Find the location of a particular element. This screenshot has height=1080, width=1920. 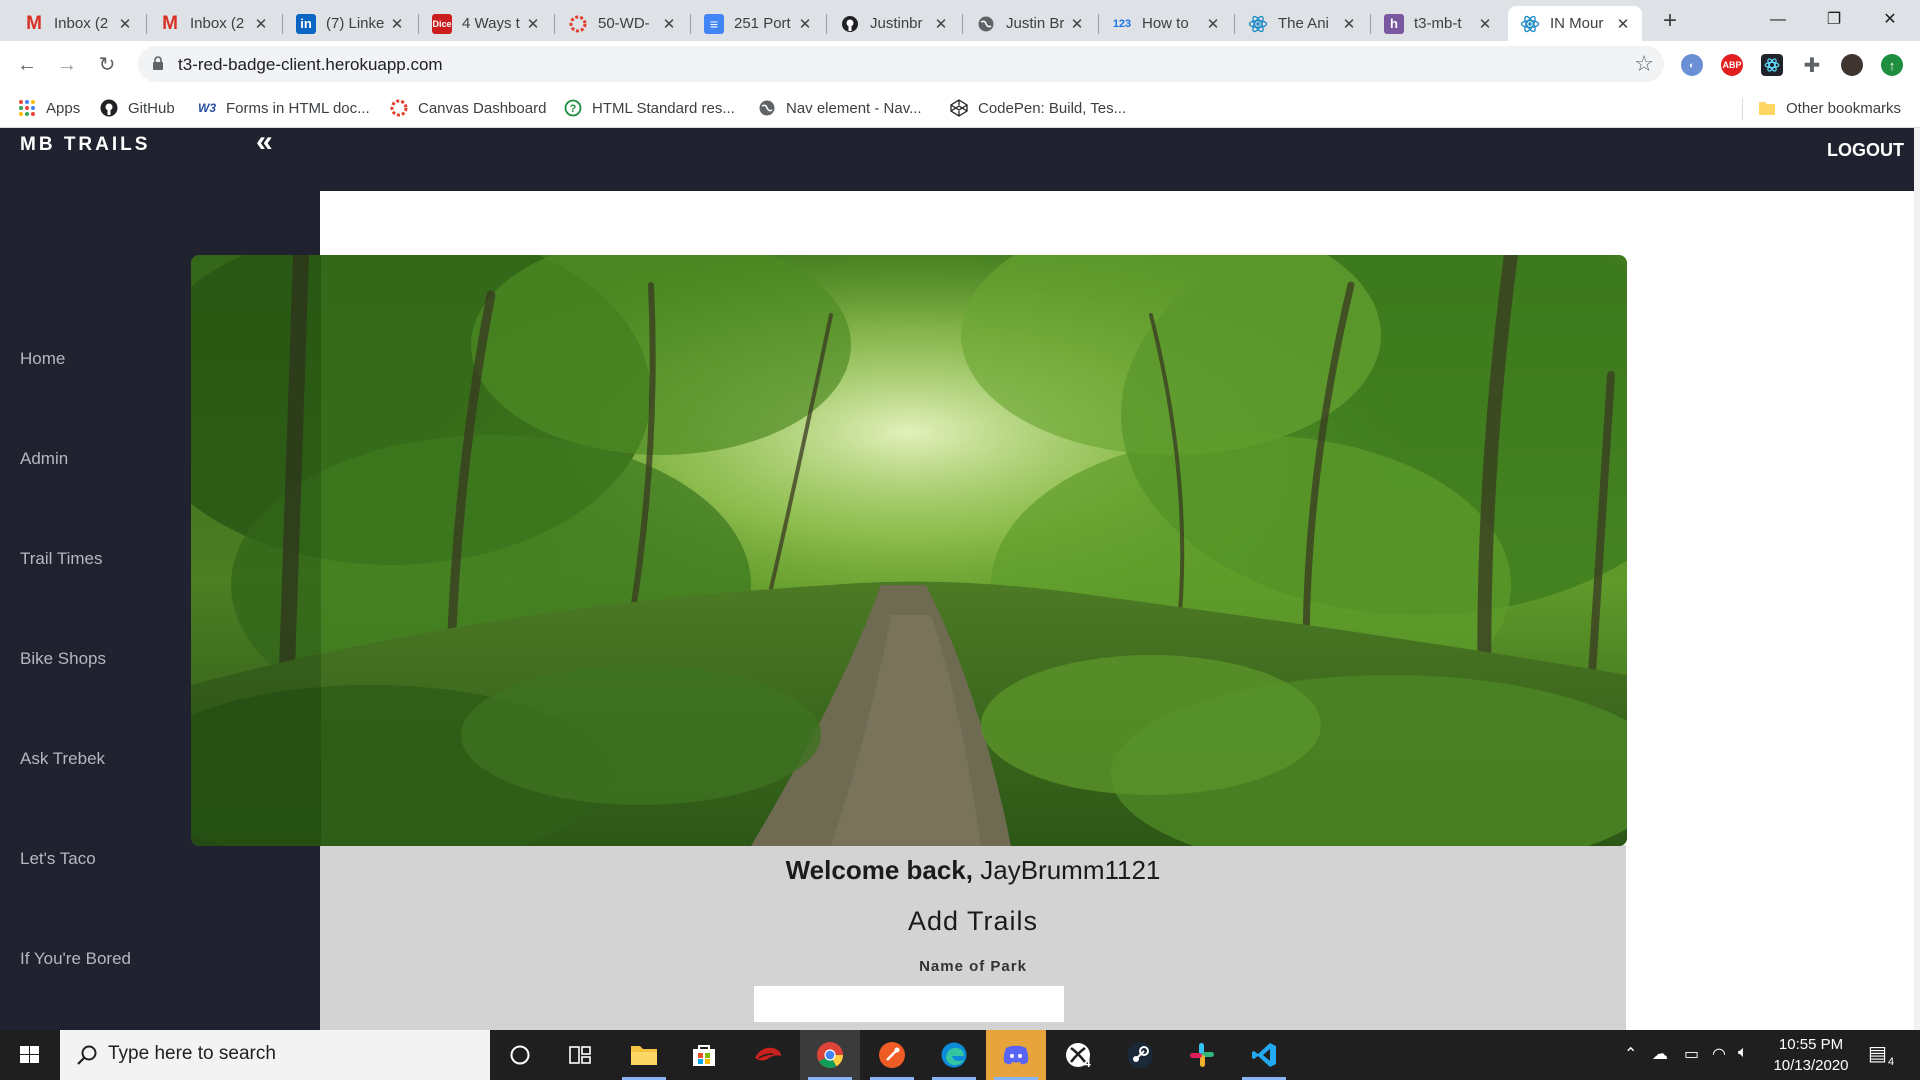

nav-admin: Admin is located at coordinates (44, 459).